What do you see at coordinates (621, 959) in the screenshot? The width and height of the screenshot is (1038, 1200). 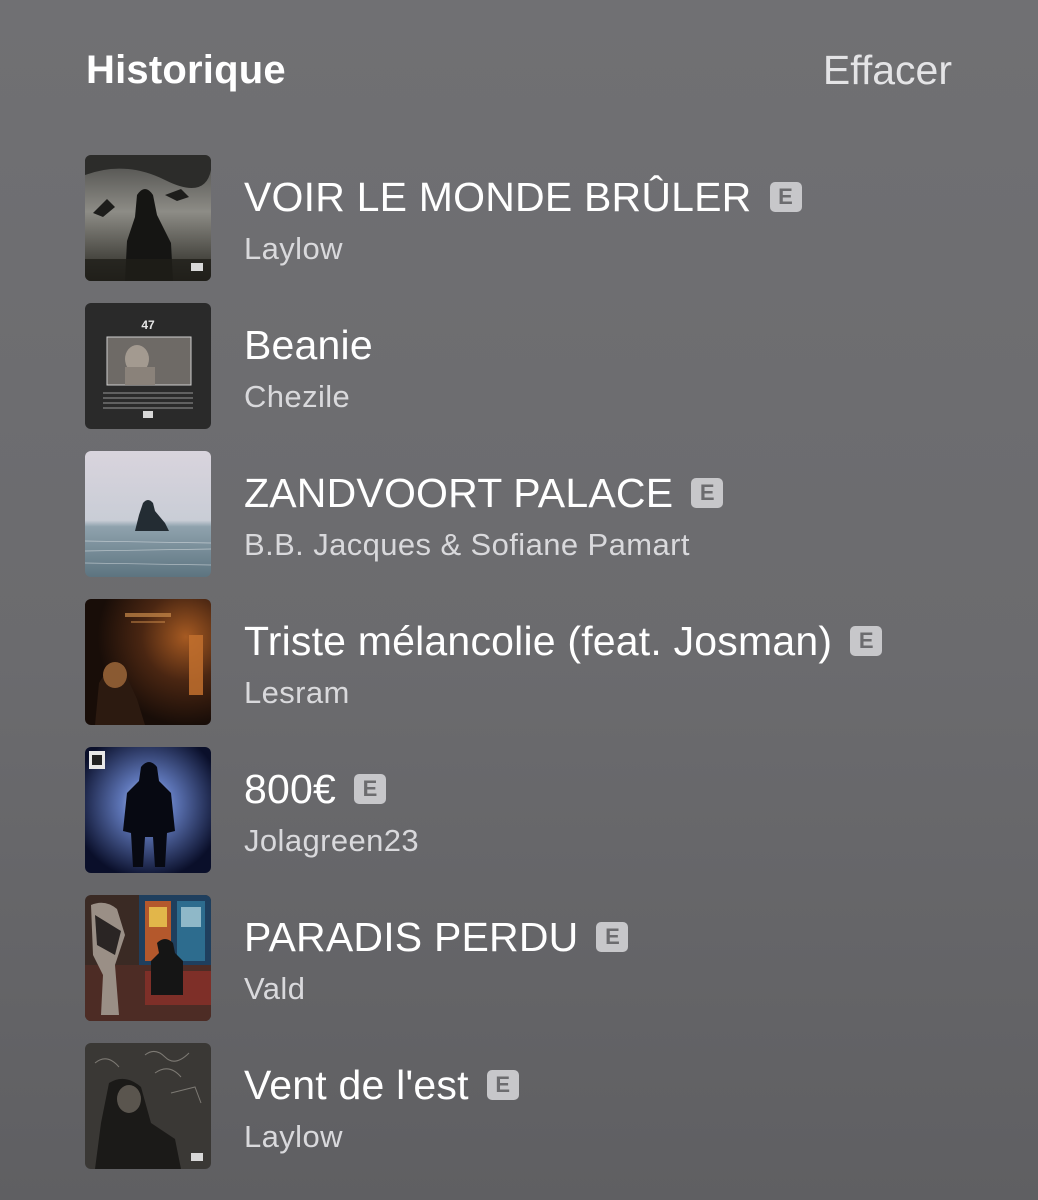 I see `track-info: PARADIS PERDU E Vald` at bounding box center [621, 959].